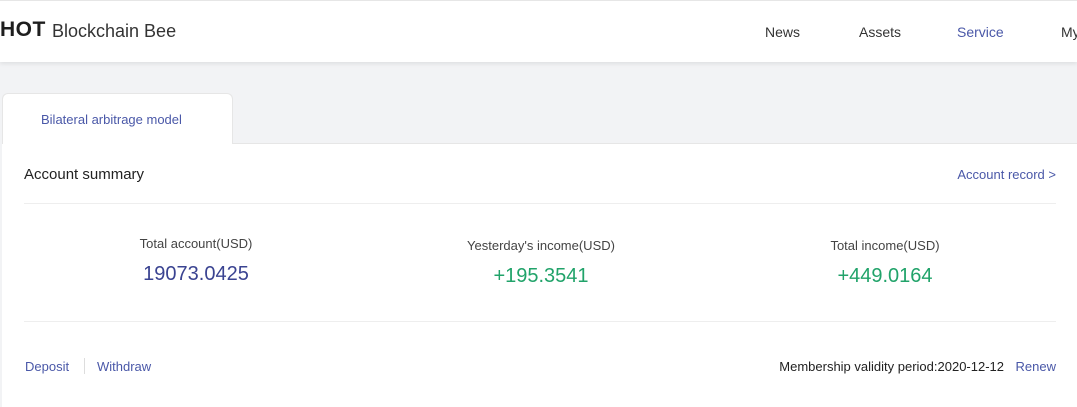 Image resolution: width=1077 pixels, height=407 pixels. I want to click on stat-value: +195.3541, so click(541, 276).